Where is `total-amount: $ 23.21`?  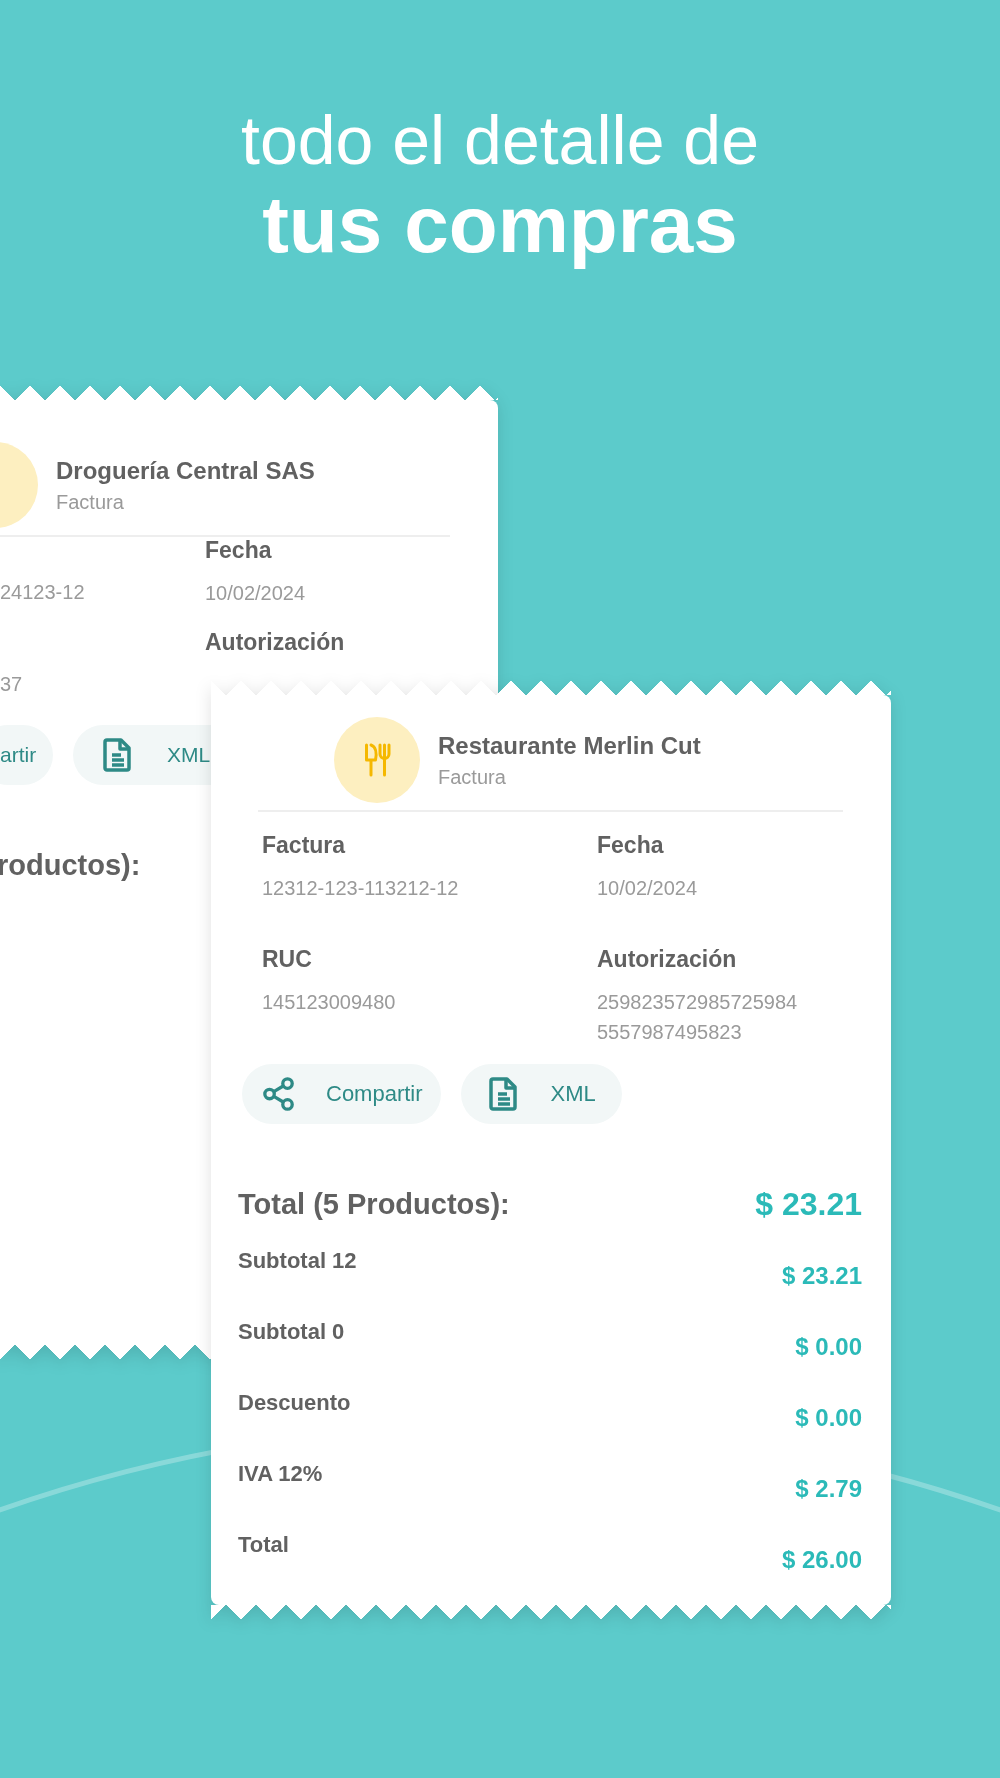 total-amount: $ 23.21 is located at coordinates (808, 1204).